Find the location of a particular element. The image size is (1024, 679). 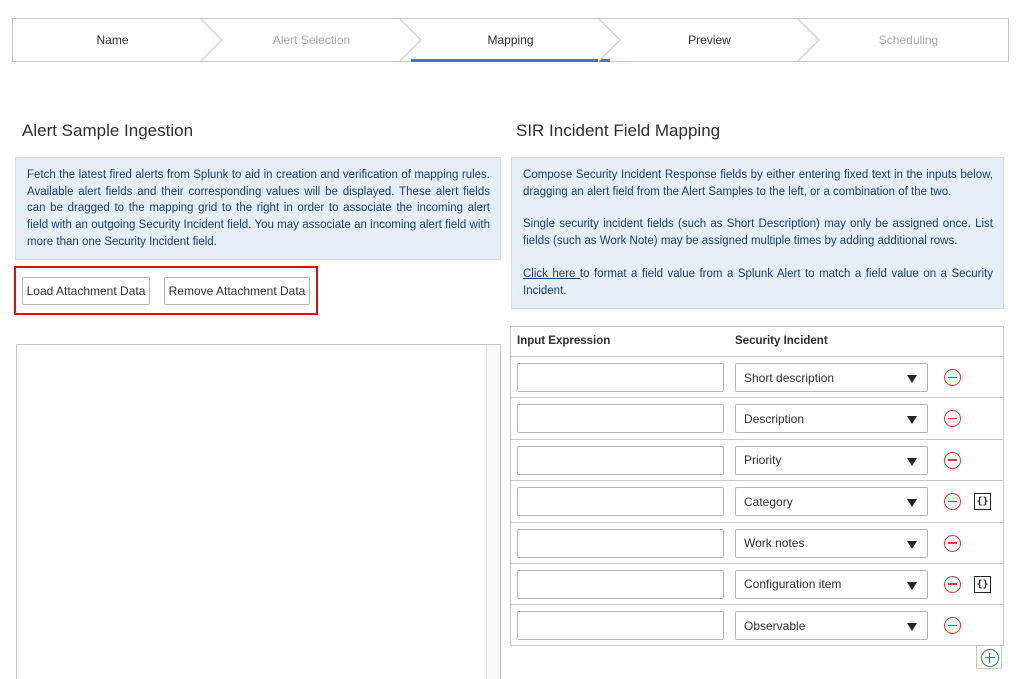

step-label: Preview is located at coordinates (709, 40).